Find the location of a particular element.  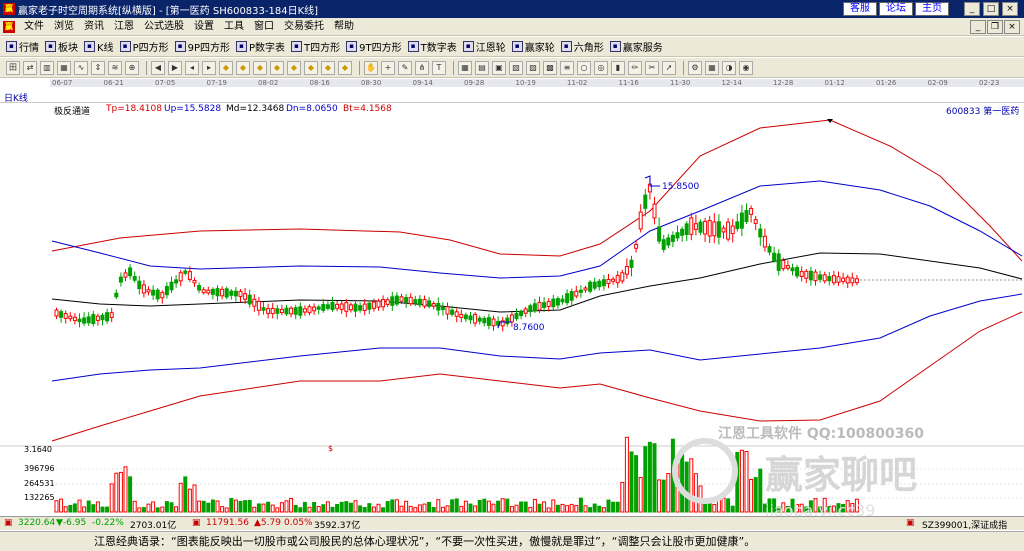

toolbar-9p-square-button: ▪ 9P四方形 is located at coordinates (202, 46).